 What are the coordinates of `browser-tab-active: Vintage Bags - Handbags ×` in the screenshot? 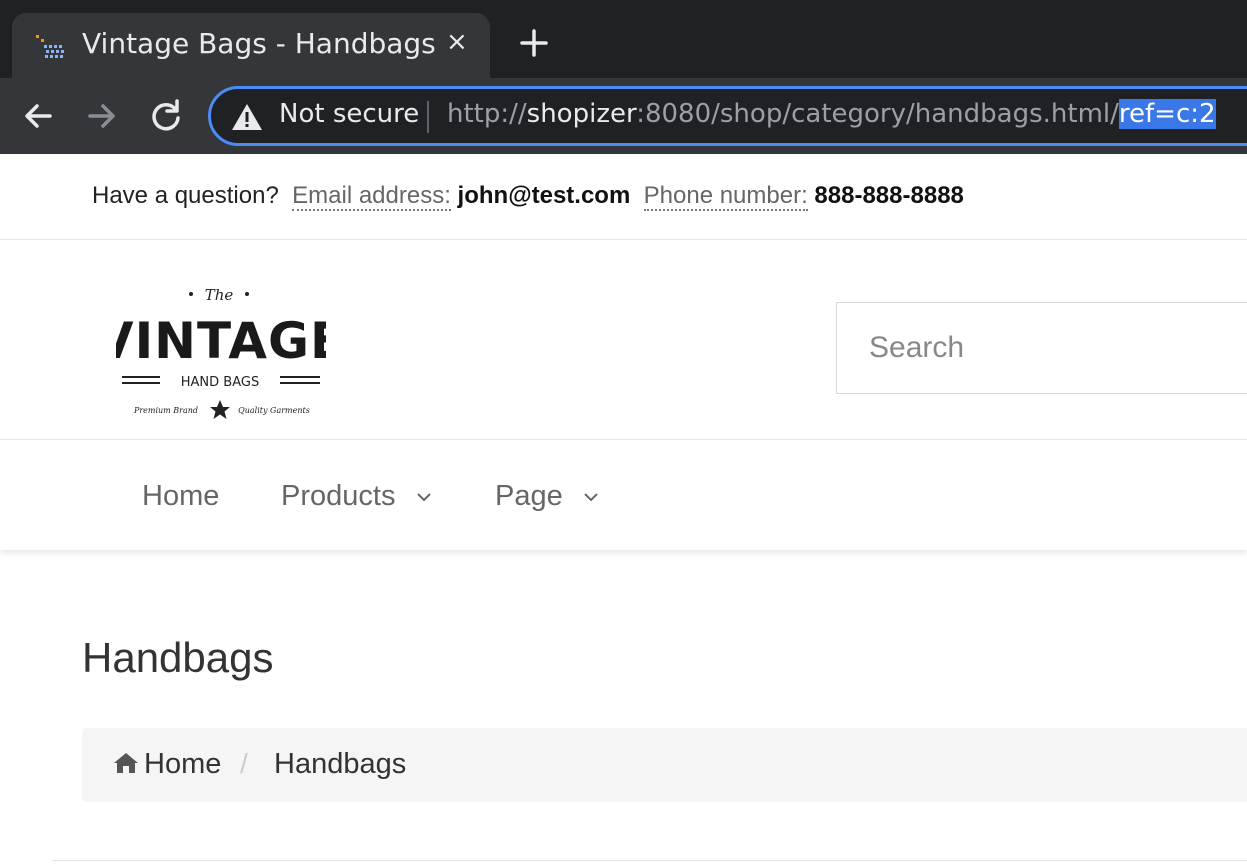 It's located at (251, 46).